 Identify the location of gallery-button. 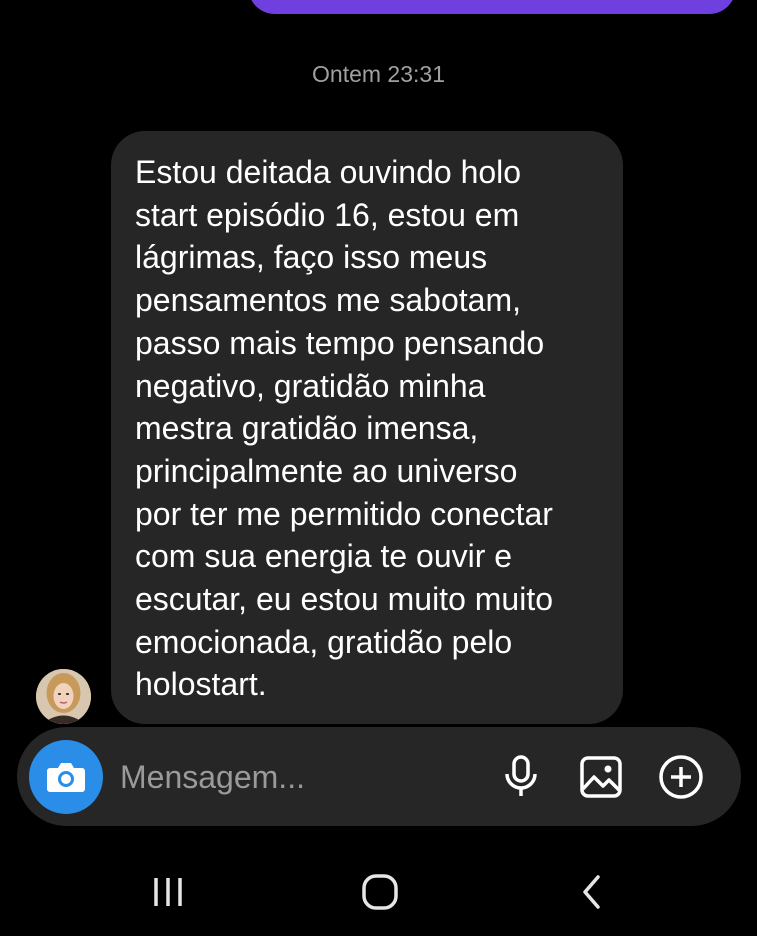
(601, 777).